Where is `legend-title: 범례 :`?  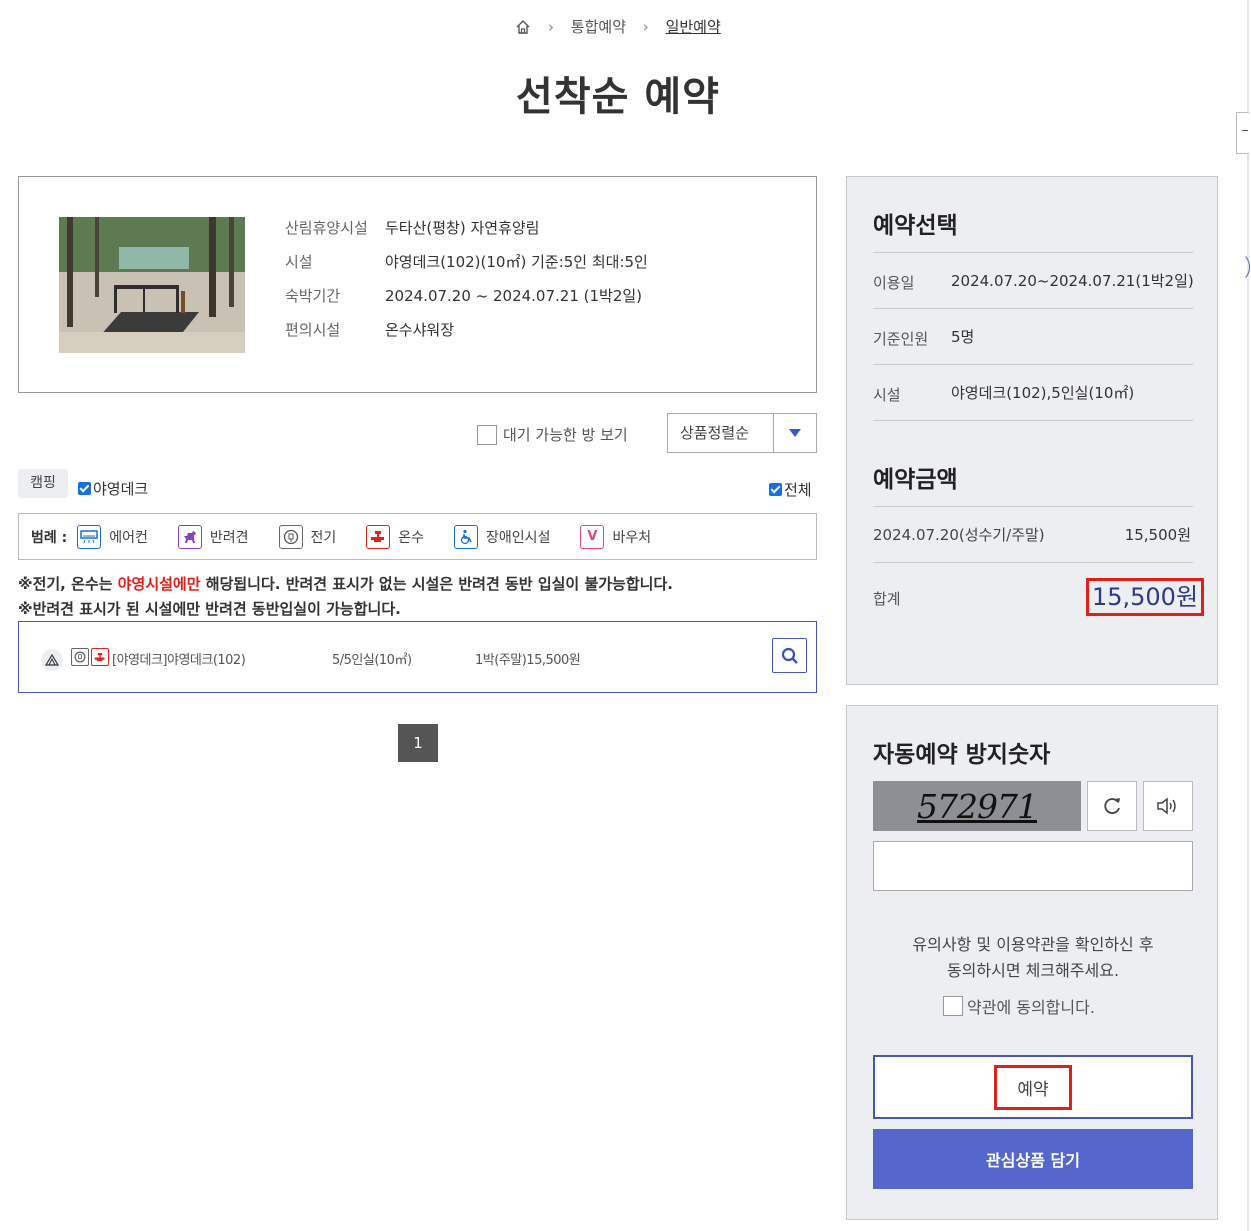
legend-title: 범례 : is located at coordinates (49, 537).